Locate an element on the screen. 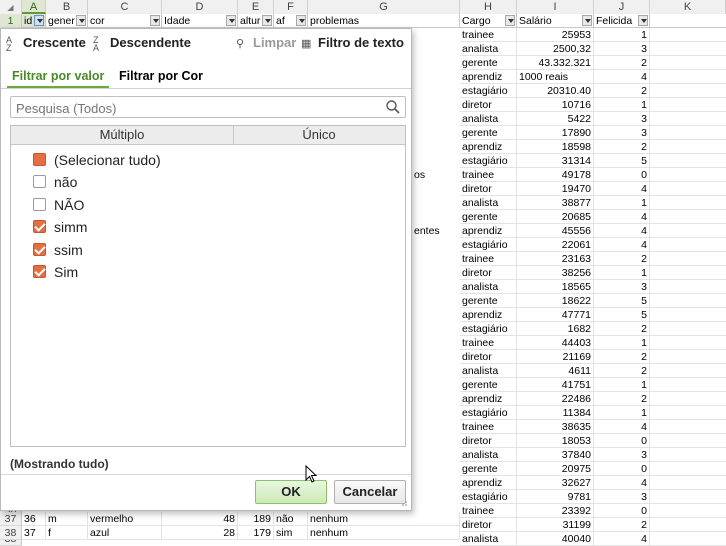  column-single: Único is located at coordinates (319, 135).